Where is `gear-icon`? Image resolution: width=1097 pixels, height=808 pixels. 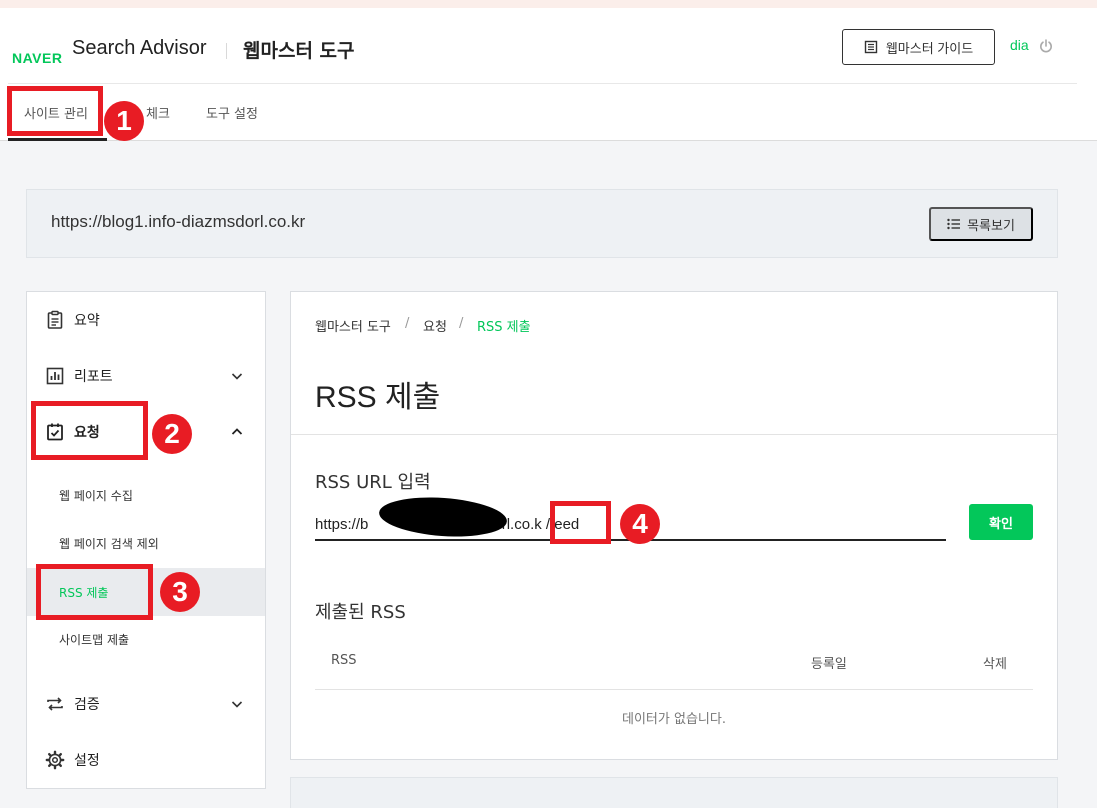
gear-icon is located at coordinates (55, 760).